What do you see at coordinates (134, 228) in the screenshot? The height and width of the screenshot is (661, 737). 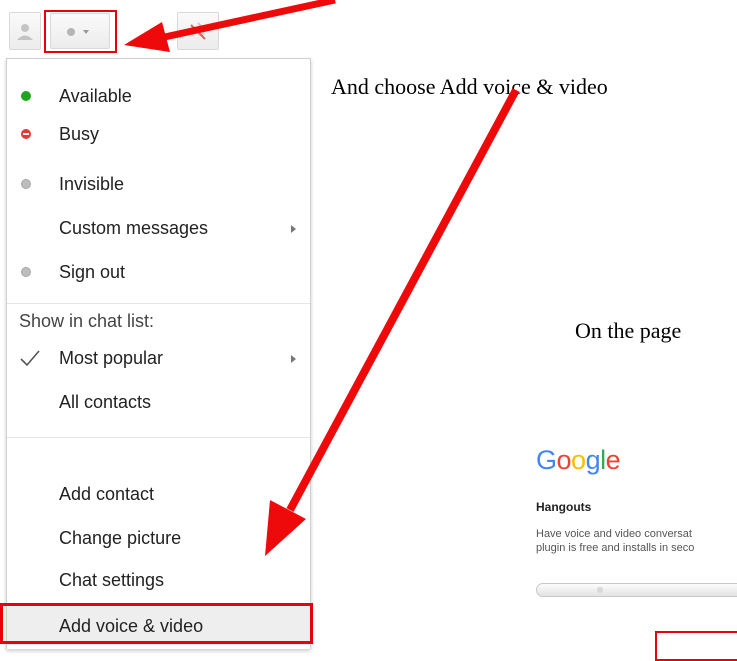 I see `menu-item-label: Custom messages` at bounding box center [134, 228].